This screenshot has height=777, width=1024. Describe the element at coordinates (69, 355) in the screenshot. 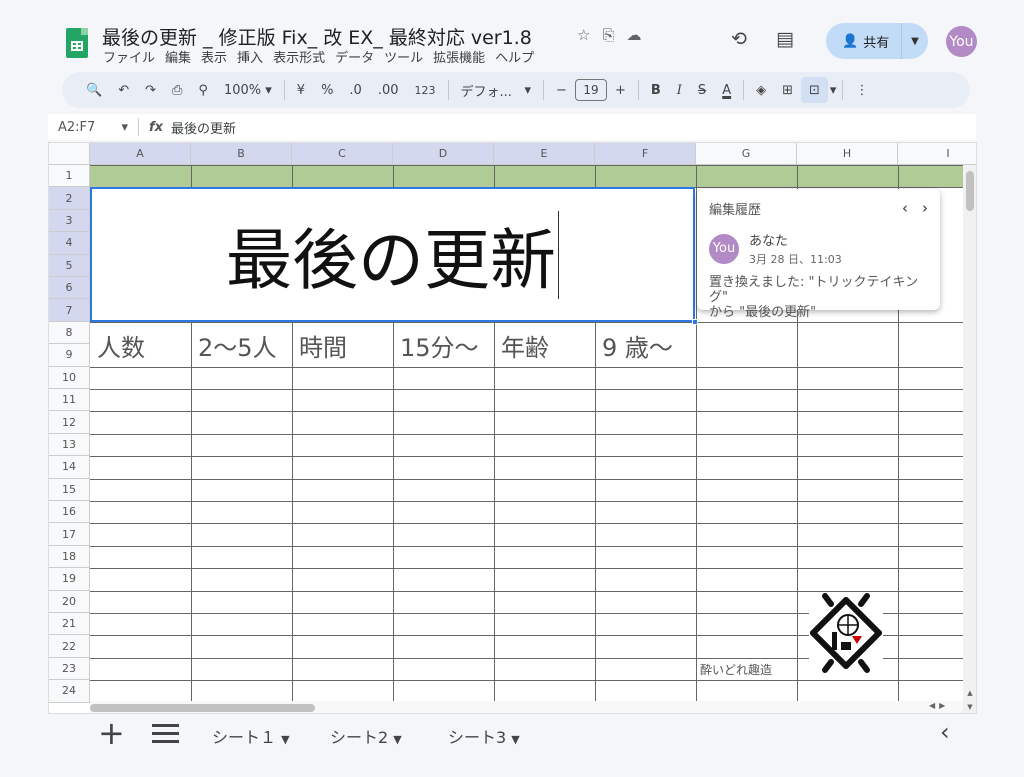

I see `row-header-9: 9` at that location.